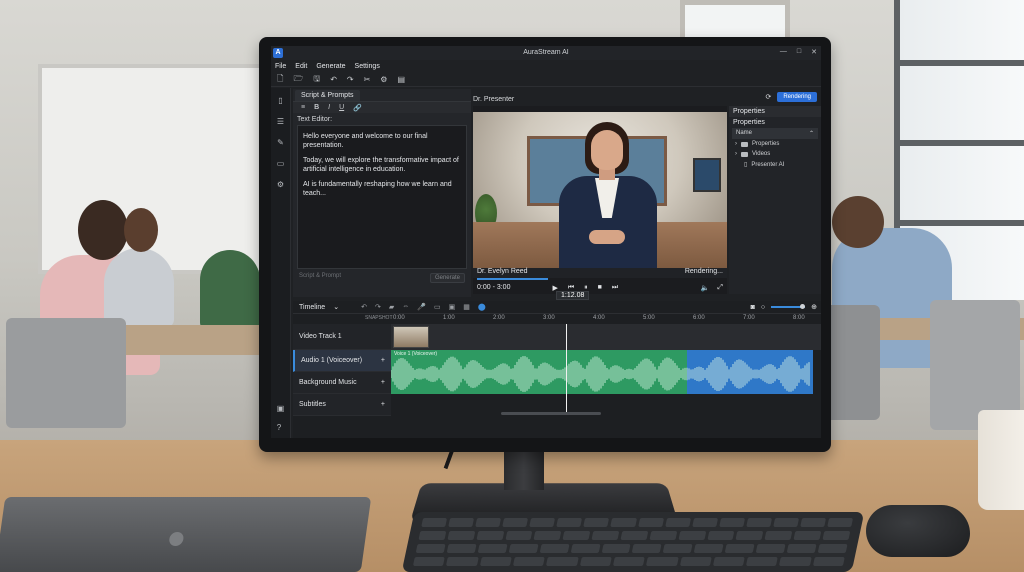 This screenshot has height=572, width=1024. Describe the element at coordinates (303, 107) in the screenshot. I see `align-icon: ≡` at that location.